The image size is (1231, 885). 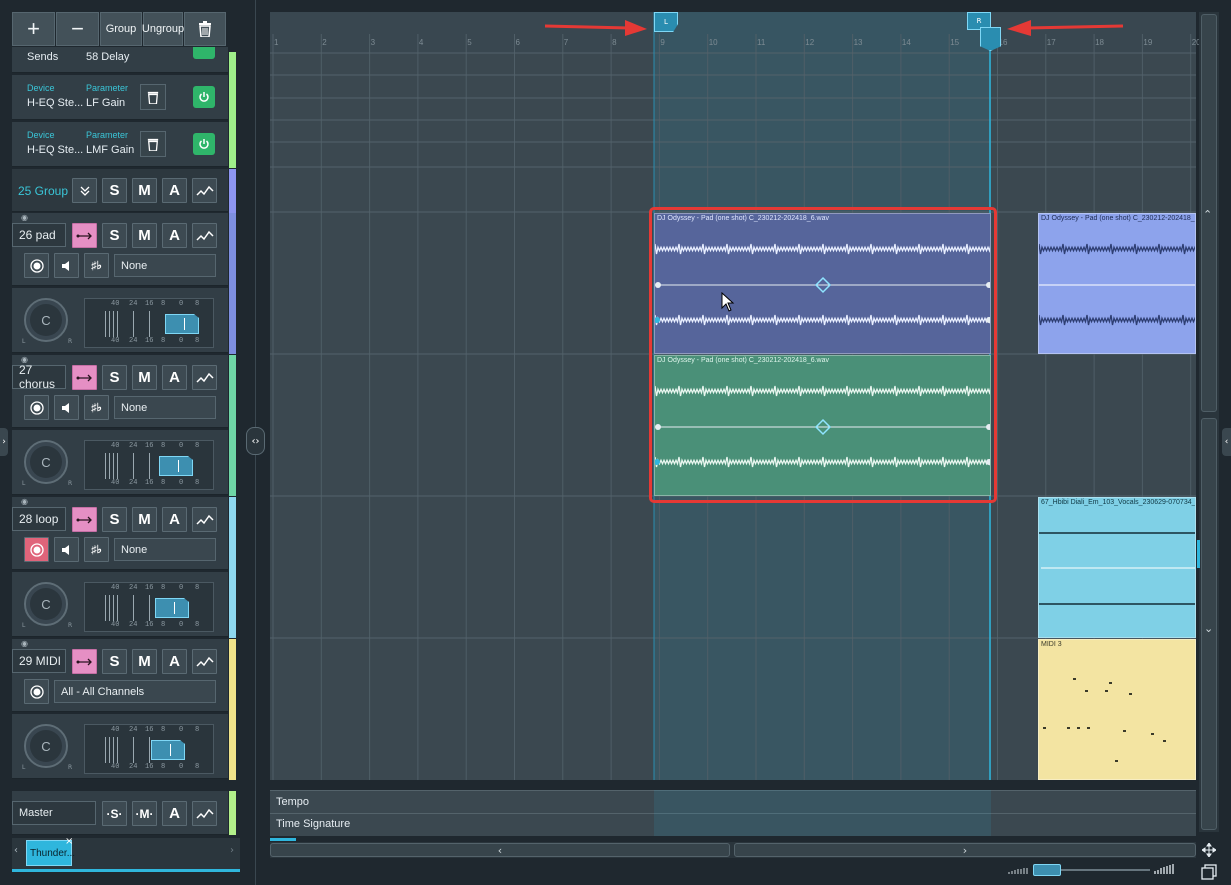 I want to click on track-3-input-monitor-button, so click(x=84, y=519).